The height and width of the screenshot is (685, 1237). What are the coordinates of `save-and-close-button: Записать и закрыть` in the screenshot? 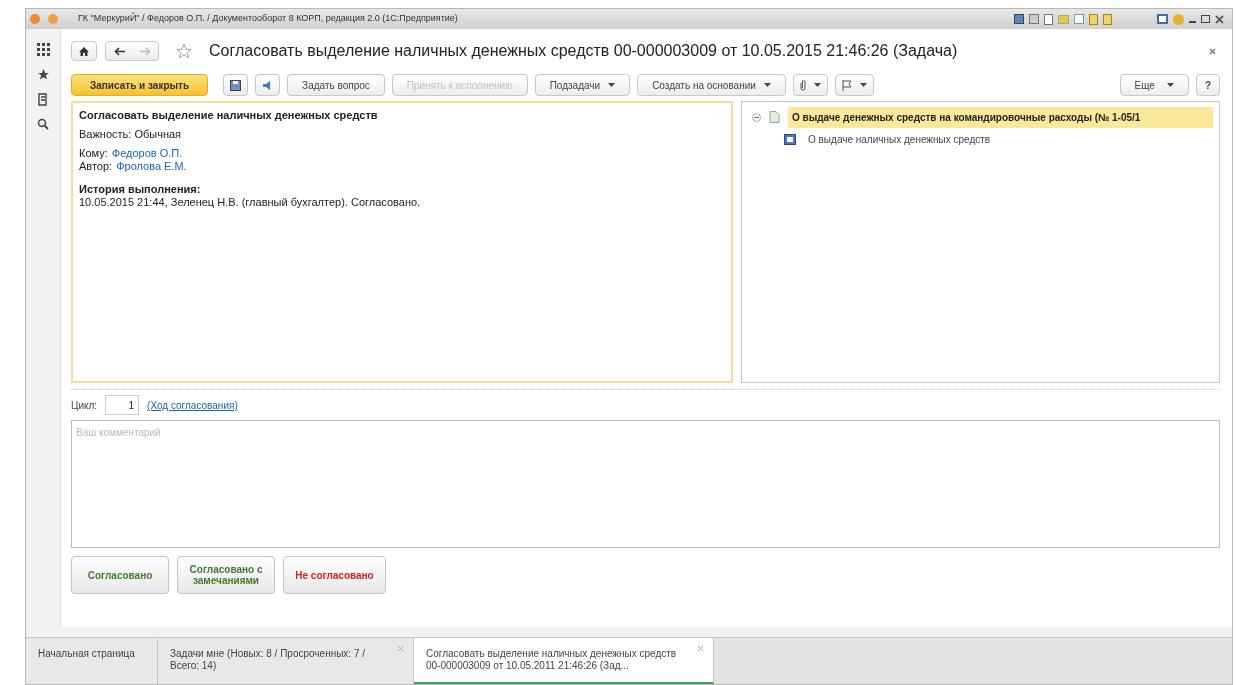 It's located at (140, 85).